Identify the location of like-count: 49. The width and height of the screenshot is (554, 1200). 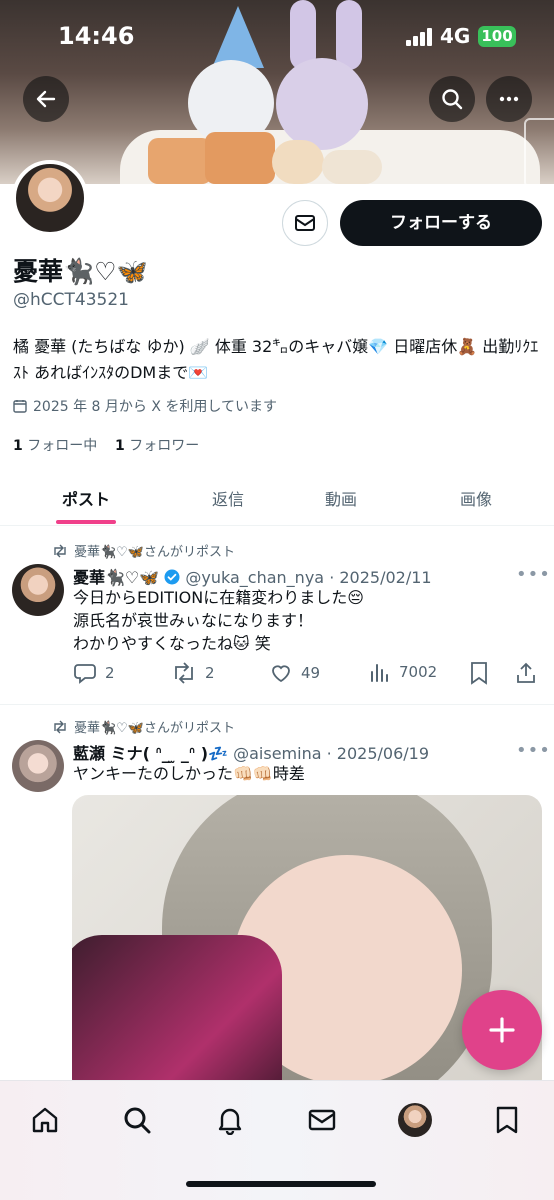
(311, 673).